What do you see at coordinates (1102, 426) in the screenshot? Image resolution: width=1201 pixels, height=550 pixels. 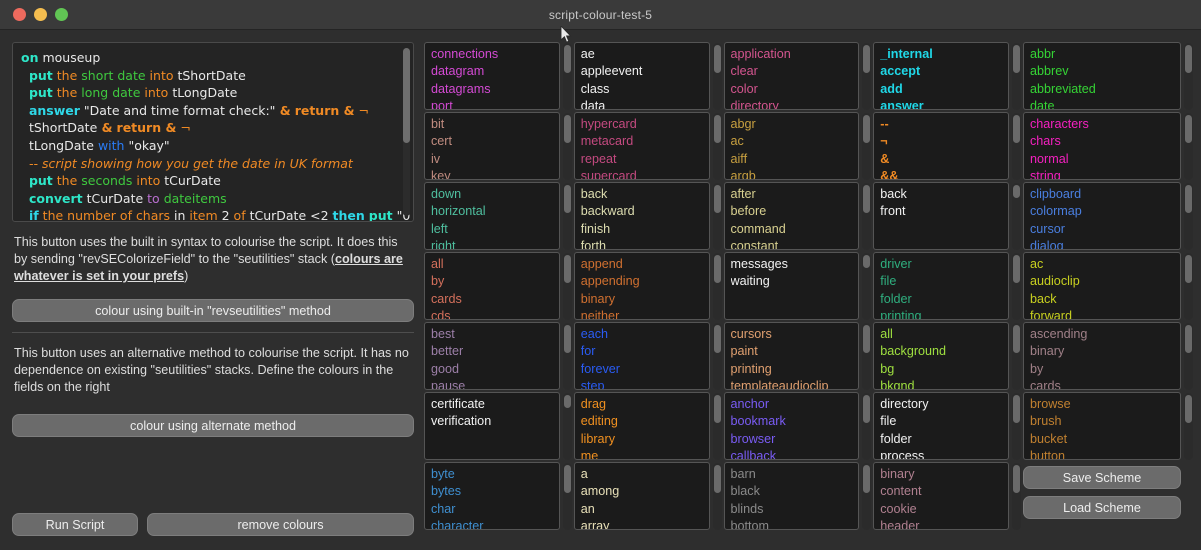 I see `colour-word-list: browse brush bucket button` at bounding box center [1102, 426].